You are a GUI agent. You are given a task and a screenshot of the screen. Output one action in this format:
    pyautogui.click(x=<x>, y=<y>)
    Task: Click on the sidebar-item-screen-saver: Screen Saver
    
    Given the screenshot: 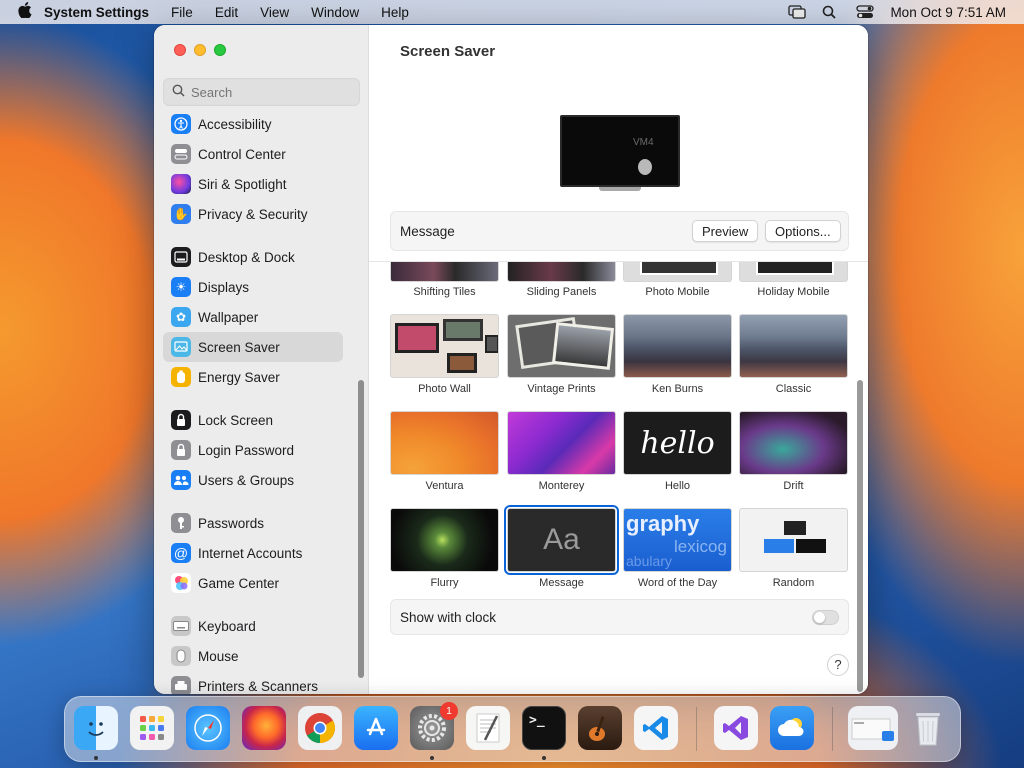 What is the action you would take?
    pyautogui.click(x=253, y=347)
    